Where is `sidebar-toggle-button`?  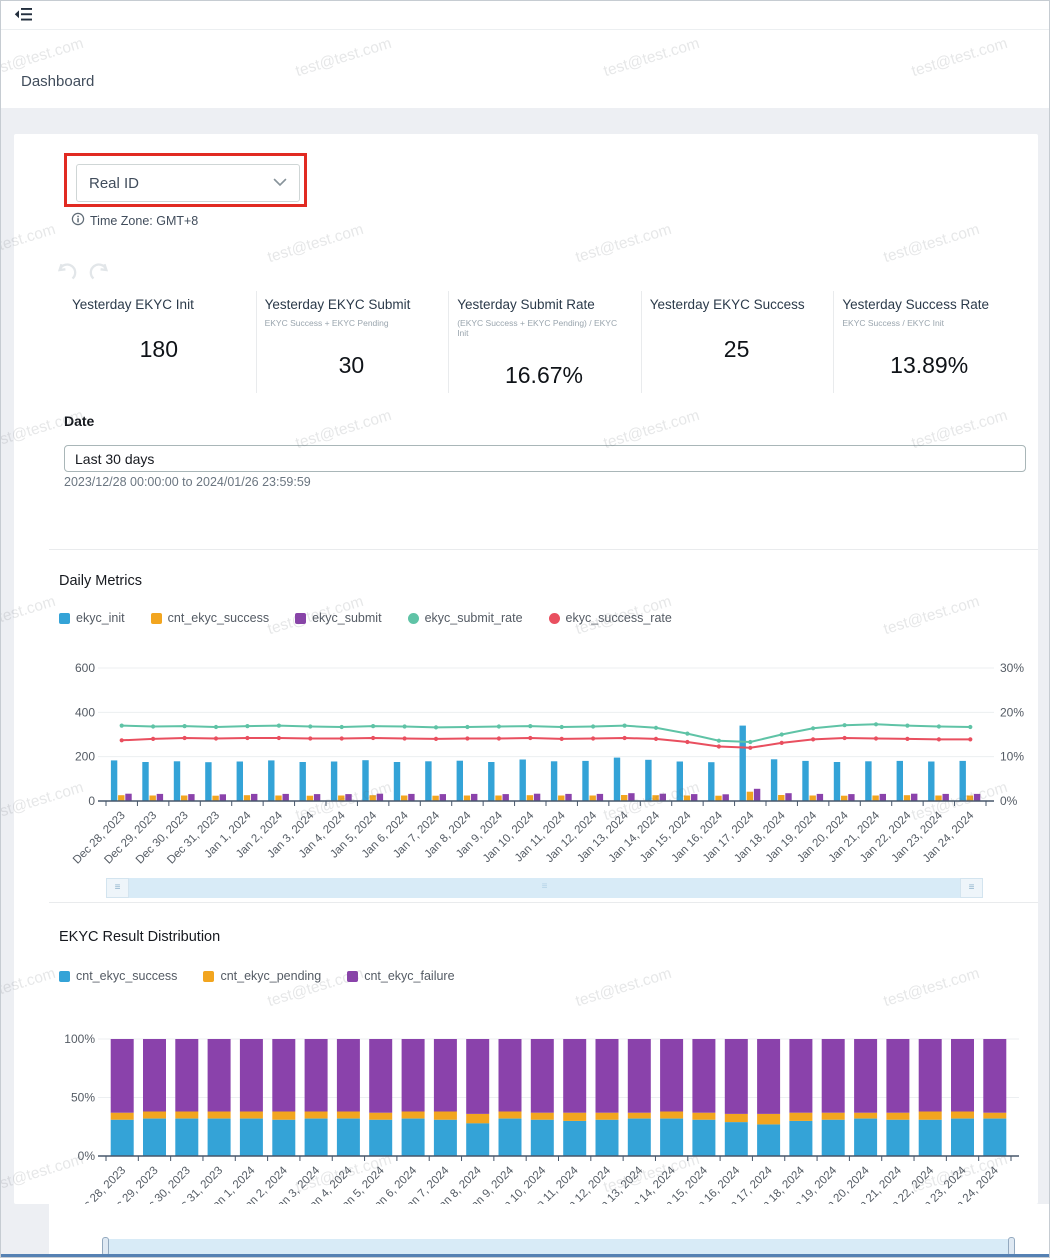
sidebar-toggle-button is located at coordinates (23, 16).